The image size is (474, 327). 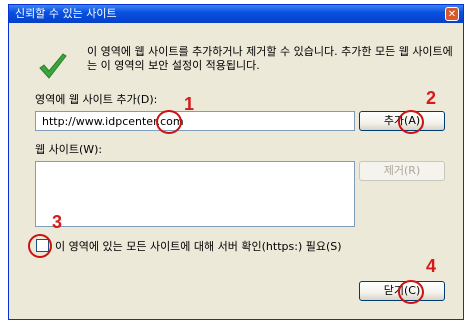 What do you see at coordinates (195, 194) in the screenshot?
I see `websites-list` at bounding box center [195, 194].